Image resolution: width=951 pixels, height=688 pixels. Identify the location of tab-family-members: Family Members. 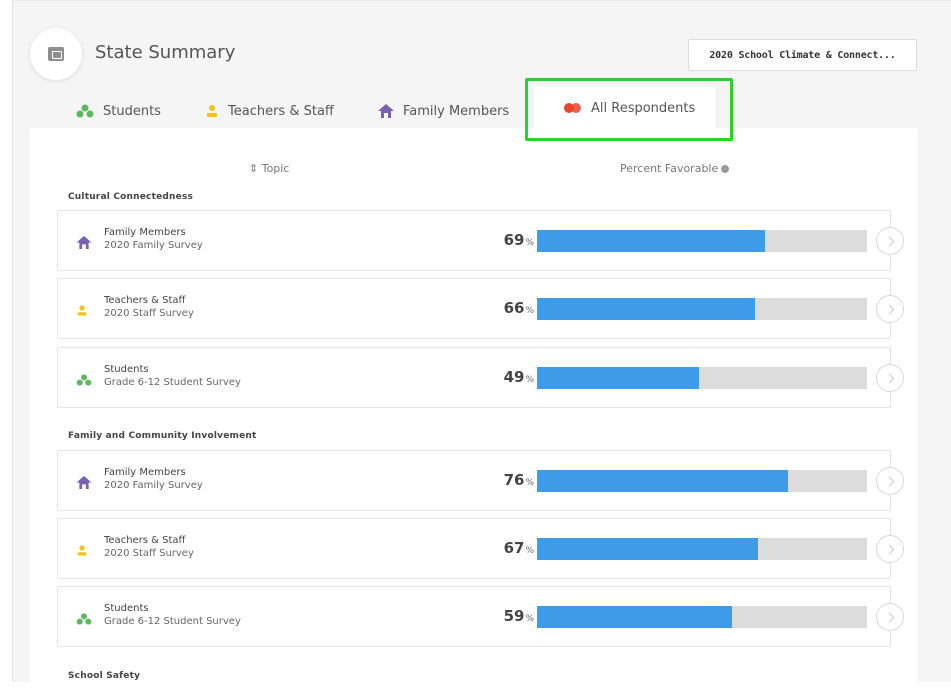
(443, 111).